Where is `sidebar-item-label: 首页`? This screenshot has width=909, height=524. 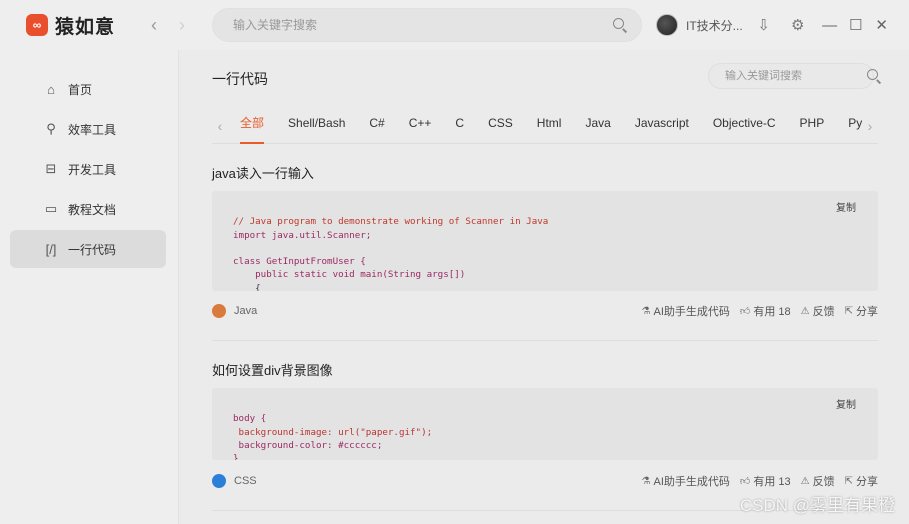
sidebar-item-label: 首页 is located at coordinates (80, 89).